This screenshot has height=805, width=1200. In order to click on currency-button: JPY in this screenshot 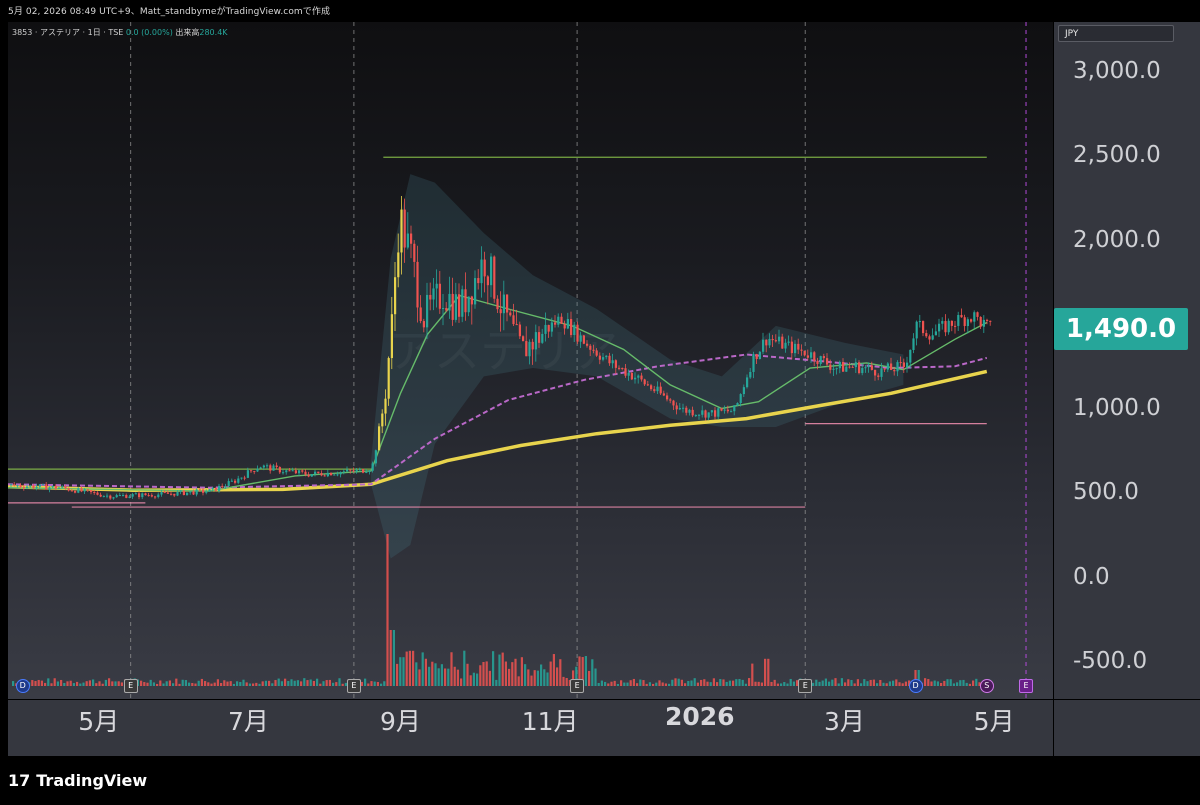, I will do `click(1116, 33)`.